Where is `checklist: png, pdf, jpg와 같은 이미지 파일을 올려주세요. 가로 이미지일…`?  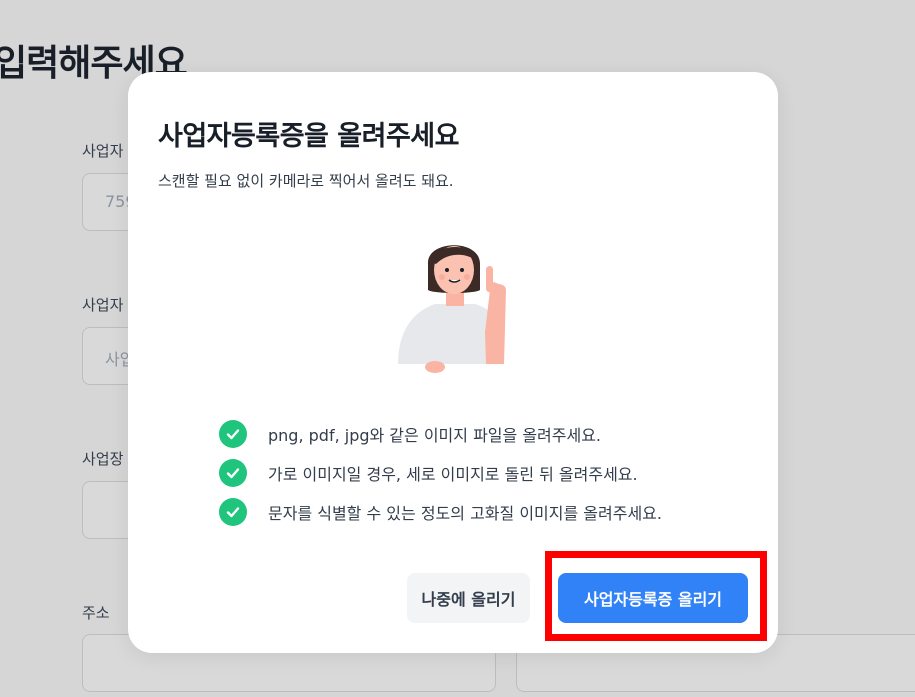 checklist: png, pdf, jpg와 같은 이미지 파일을 올려주세요. 가로 이미지일… is located at coordinates (440, 472).